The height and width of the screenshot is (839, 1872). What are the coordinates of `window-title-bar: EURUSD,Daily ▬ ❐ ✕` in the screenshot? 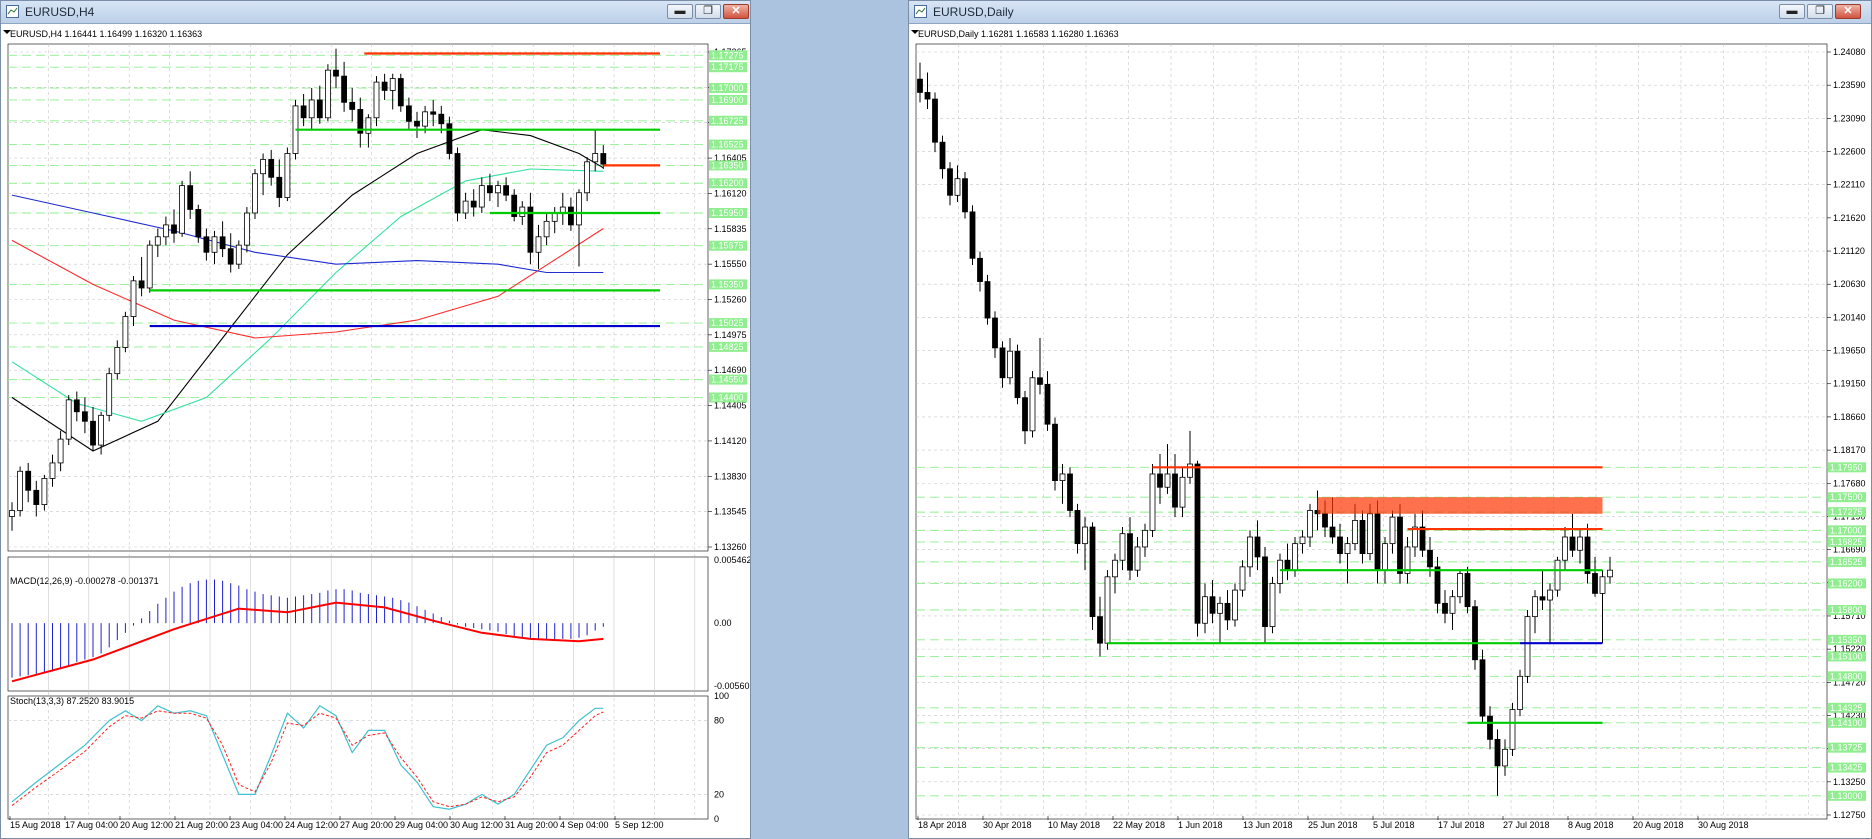 It's located at (1390, 12).